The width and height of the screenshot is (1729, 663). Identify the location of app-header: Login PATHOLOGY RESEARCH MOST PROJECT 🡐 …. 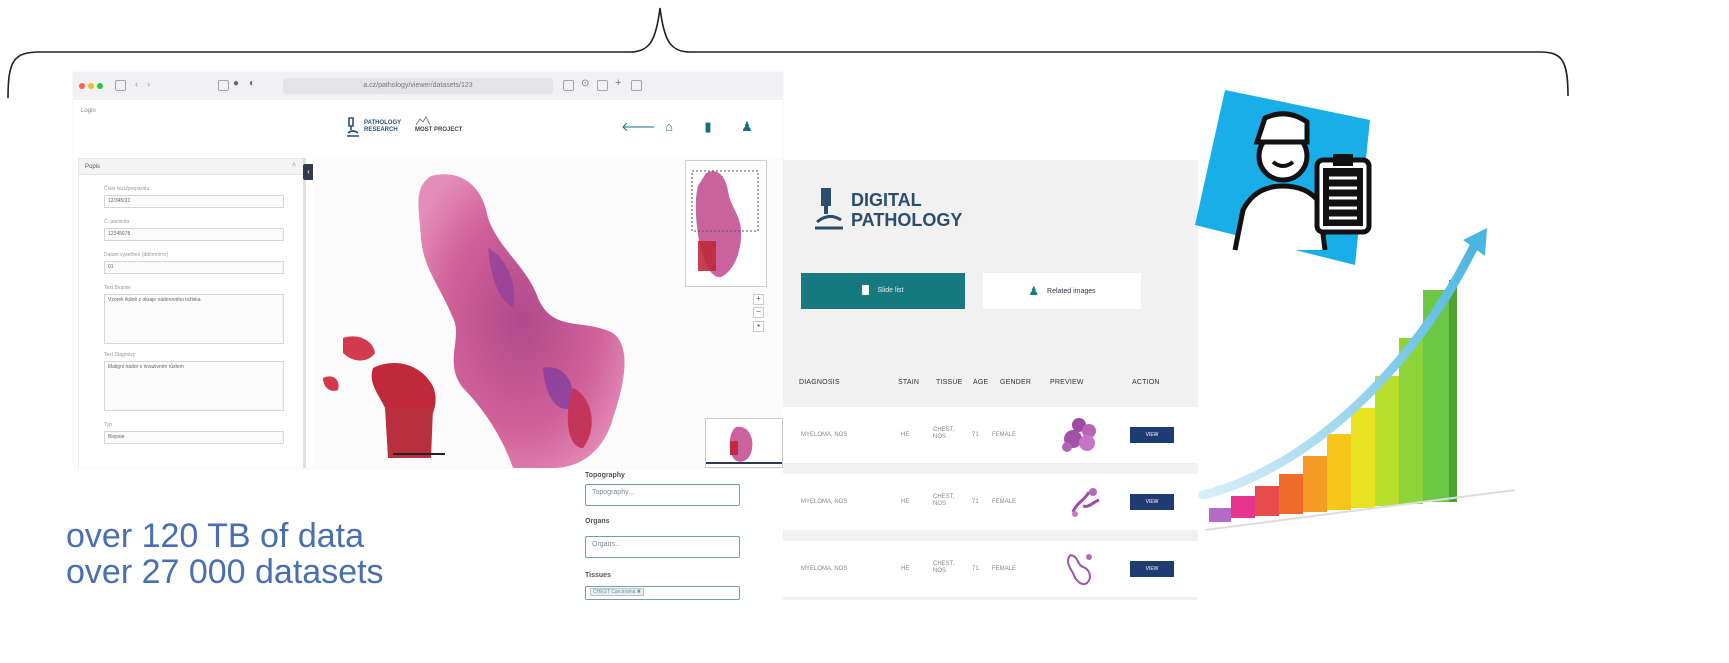
(428, 129).